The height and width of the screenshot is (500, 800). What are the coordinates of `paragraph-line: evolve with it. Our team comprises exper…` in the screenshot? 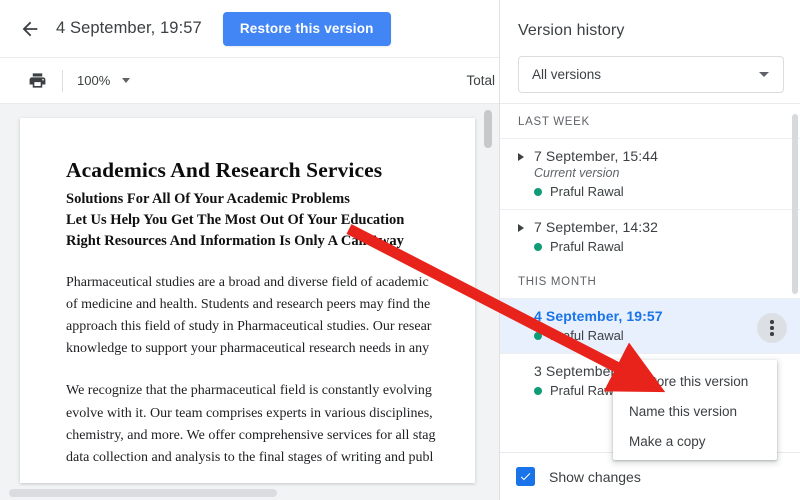 It's located at (249, 413).